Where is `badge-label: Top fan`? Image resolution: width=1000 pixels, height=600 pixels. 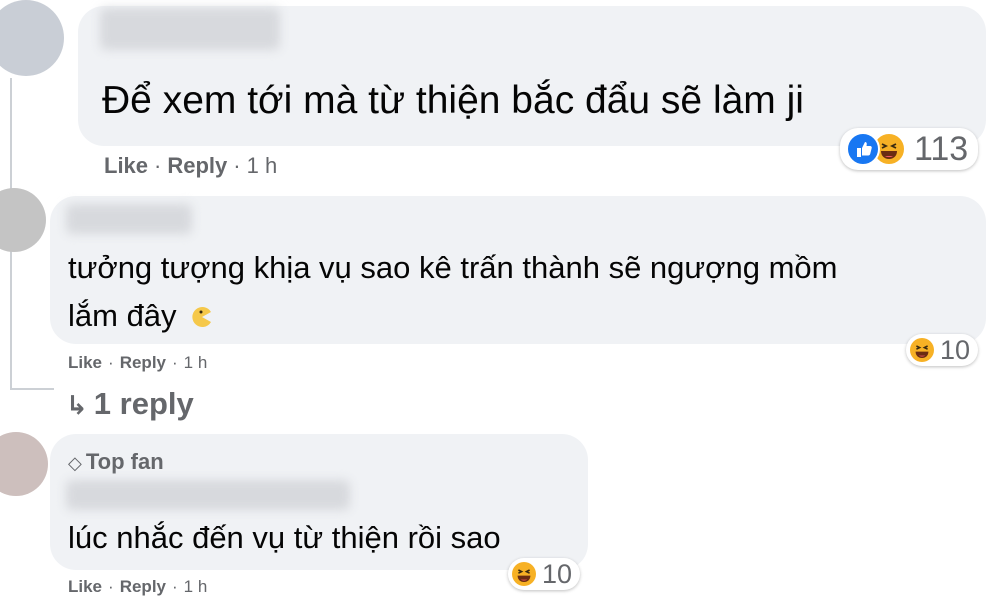
badge-label: Top fan is located at coordinates (124, 461).